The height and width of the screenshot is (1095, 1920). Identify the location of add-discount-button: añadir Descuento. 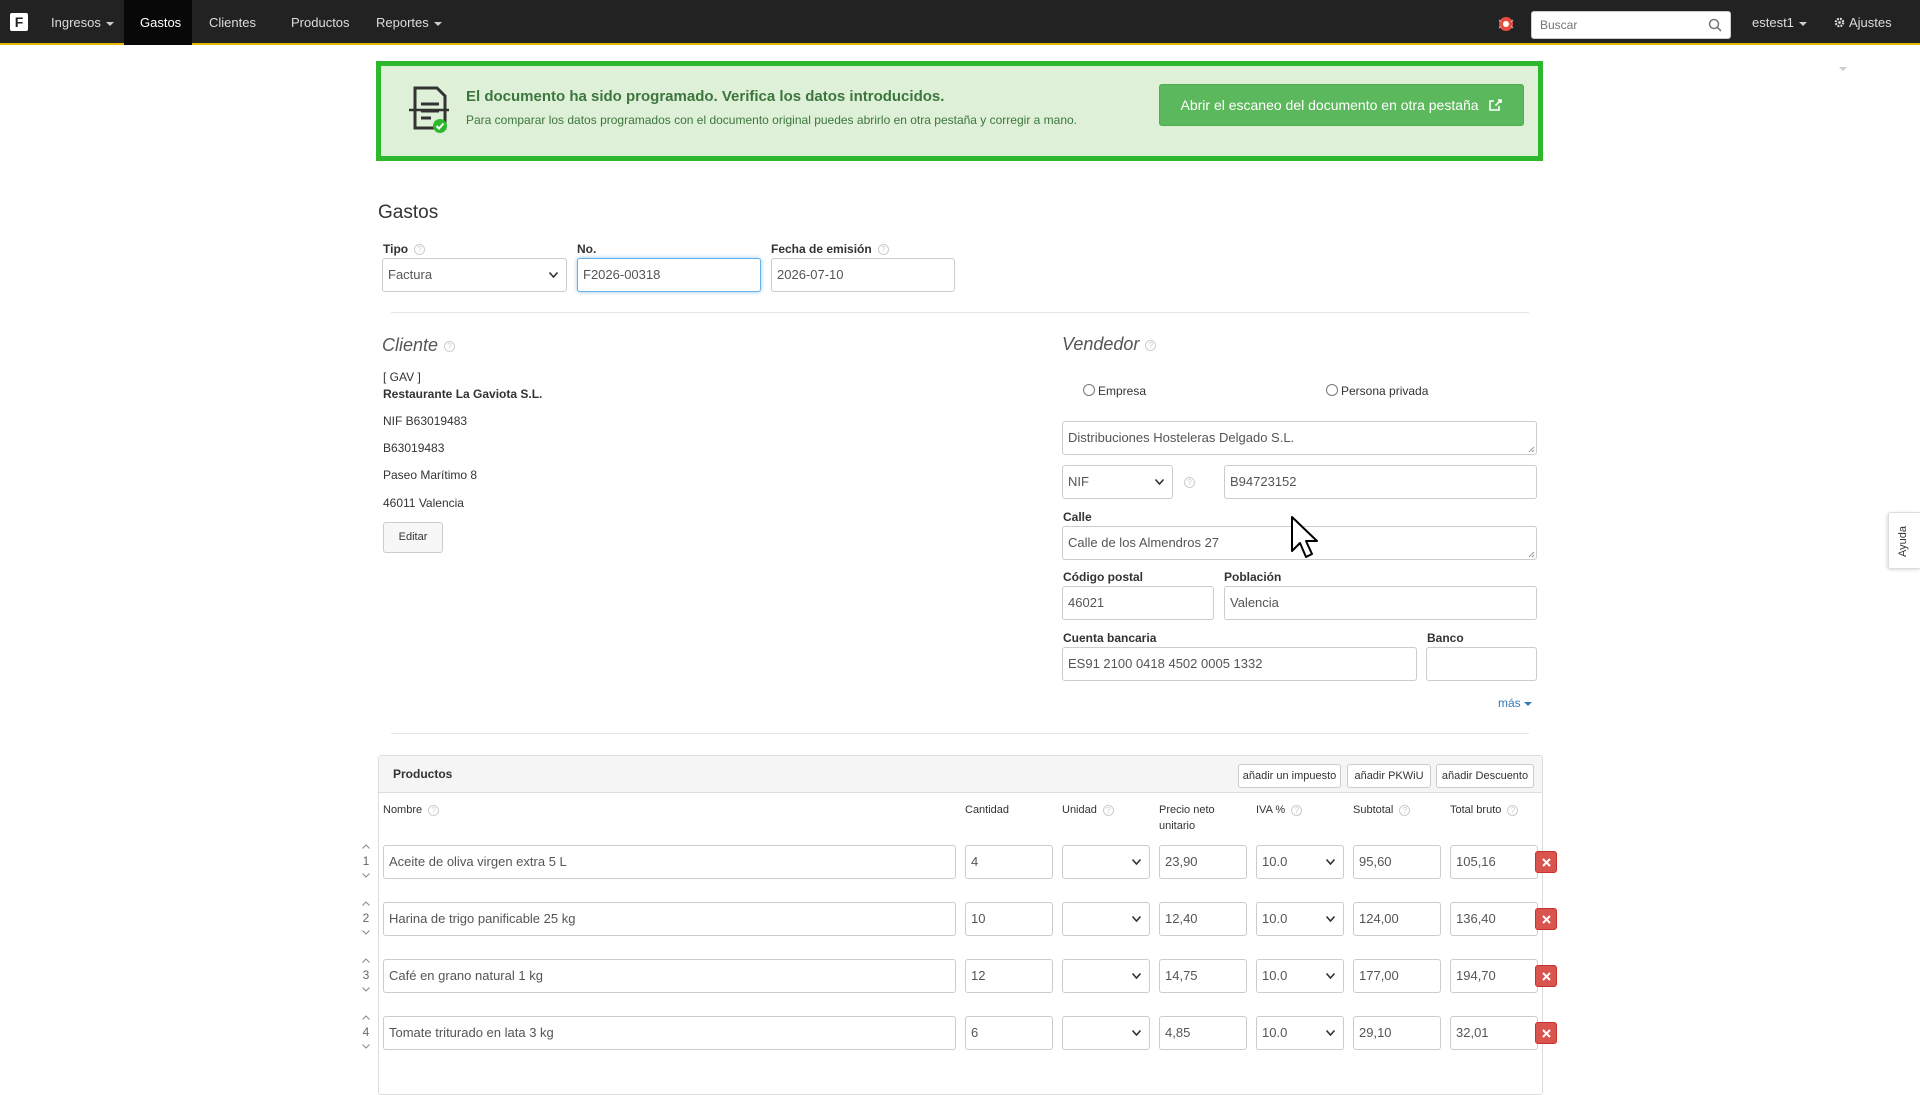
(1485, 776).